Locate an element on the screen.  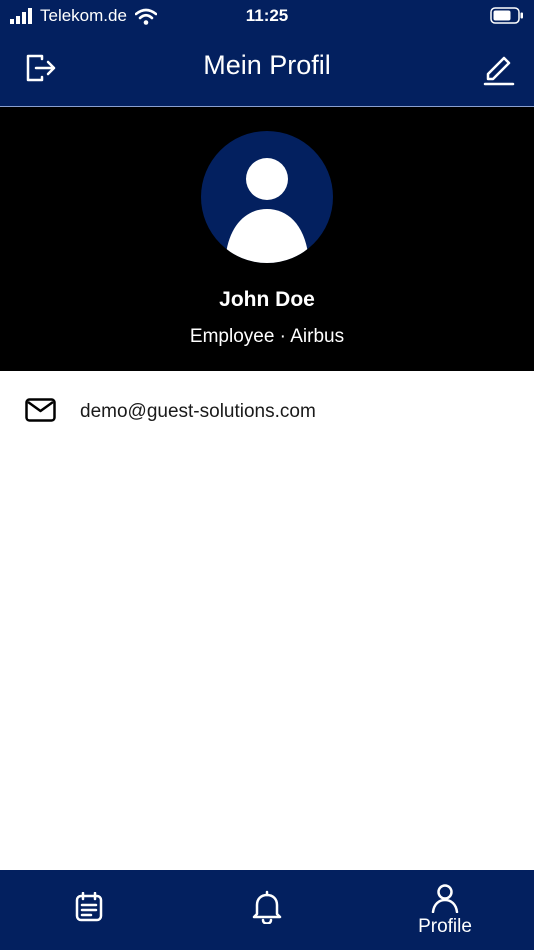
tab-notifications is located at coordinates (267, 910).